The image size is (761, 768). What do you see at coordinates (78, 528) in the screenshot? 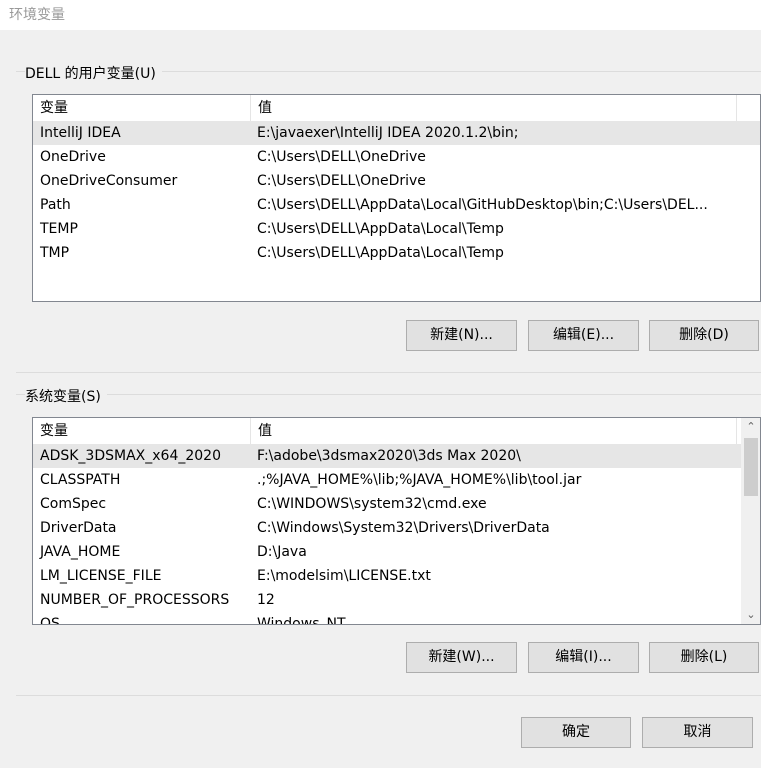
I see `variable-name: DriverData` at bounding box center [78, 528].